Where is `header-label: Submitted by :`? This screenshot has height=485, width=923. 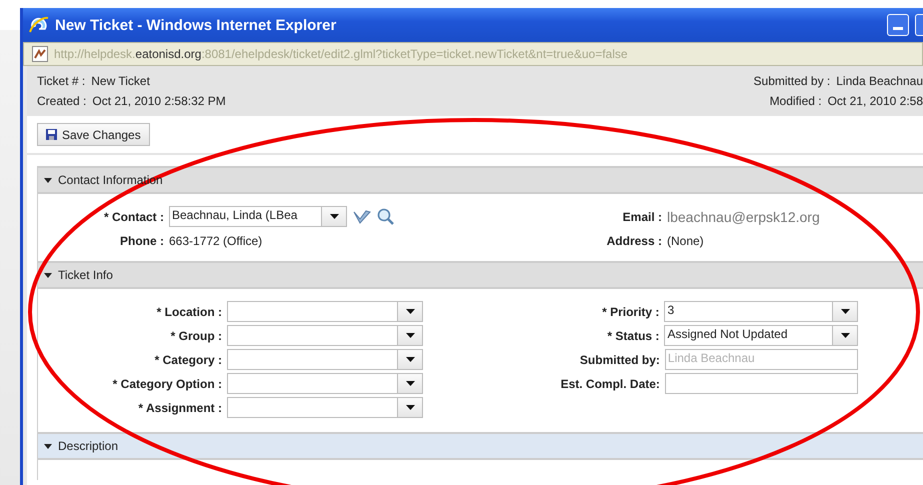 header-label: Submitted by : is located at coordinates (792, 81).